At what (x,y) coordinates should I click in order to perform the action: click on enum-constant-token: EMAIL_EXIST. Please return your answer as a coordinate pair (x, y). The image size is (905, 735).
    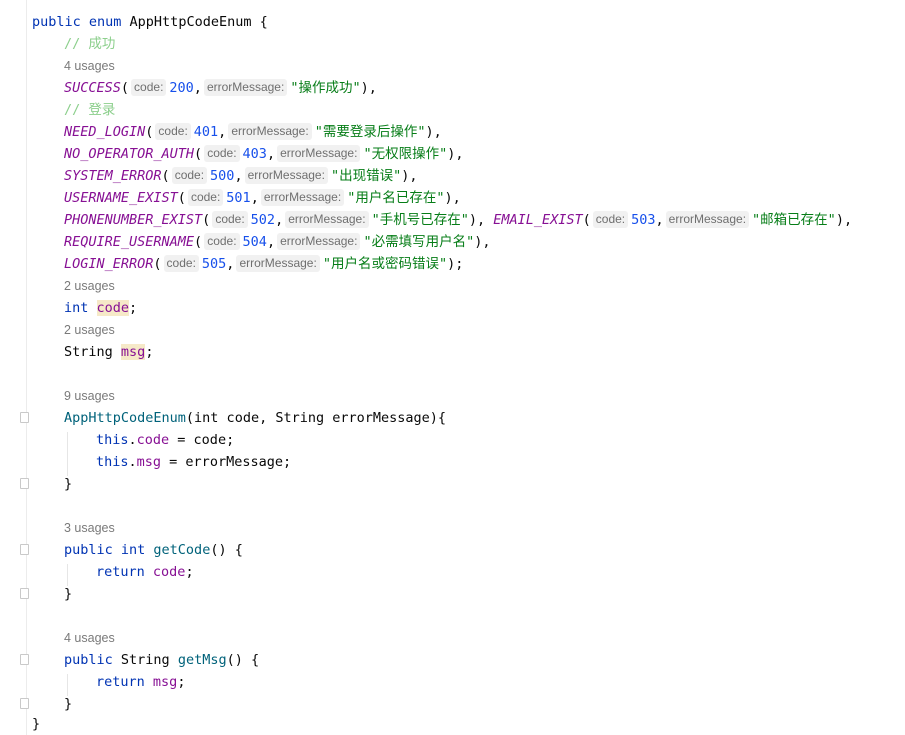
    Looking at the image, I should click on (538, 220).